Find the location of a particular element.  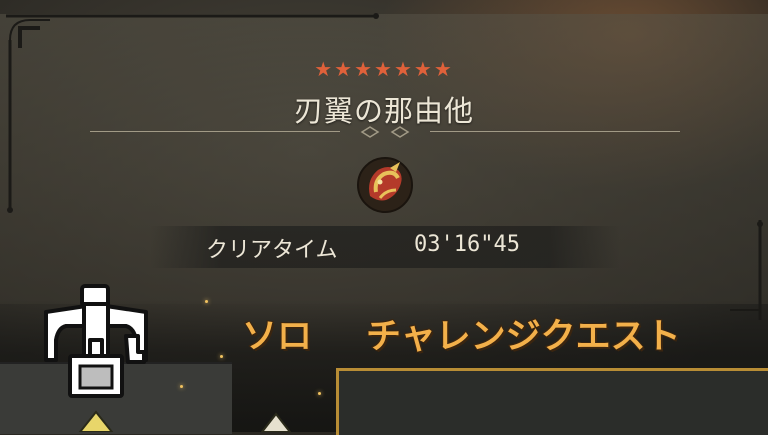

quest-title: 刃翼の那由他 is located at coordinates (383, 111).